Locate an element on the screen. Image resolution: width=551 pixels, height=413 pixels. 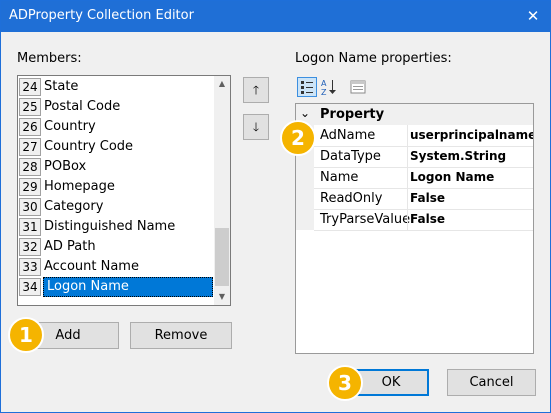
list-item: 26 Country is located at coordinates (117, 127).